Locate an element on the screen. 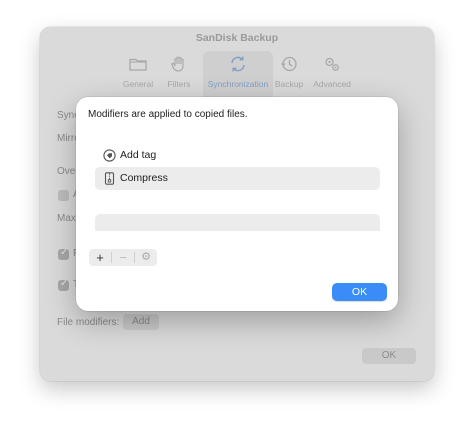  sheet-message: Modifiers are applied to copied files. is located at coordinates (168, 114).